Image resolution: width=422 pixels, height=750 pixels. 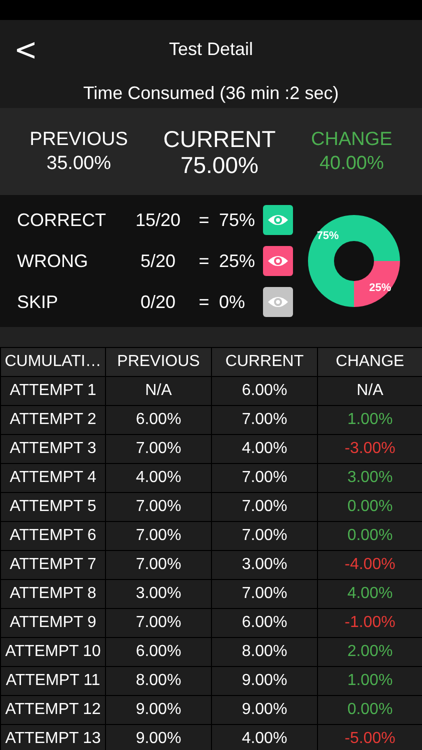 I want to click on column-header: PREVIOUS, so click(x=158, y=362).